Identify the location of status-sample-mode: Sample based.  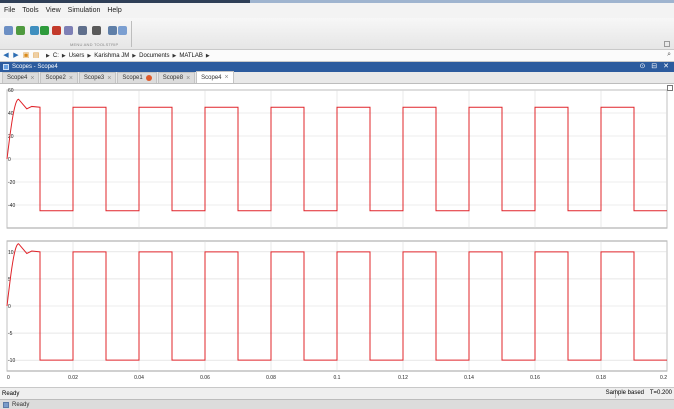
(624, 393).